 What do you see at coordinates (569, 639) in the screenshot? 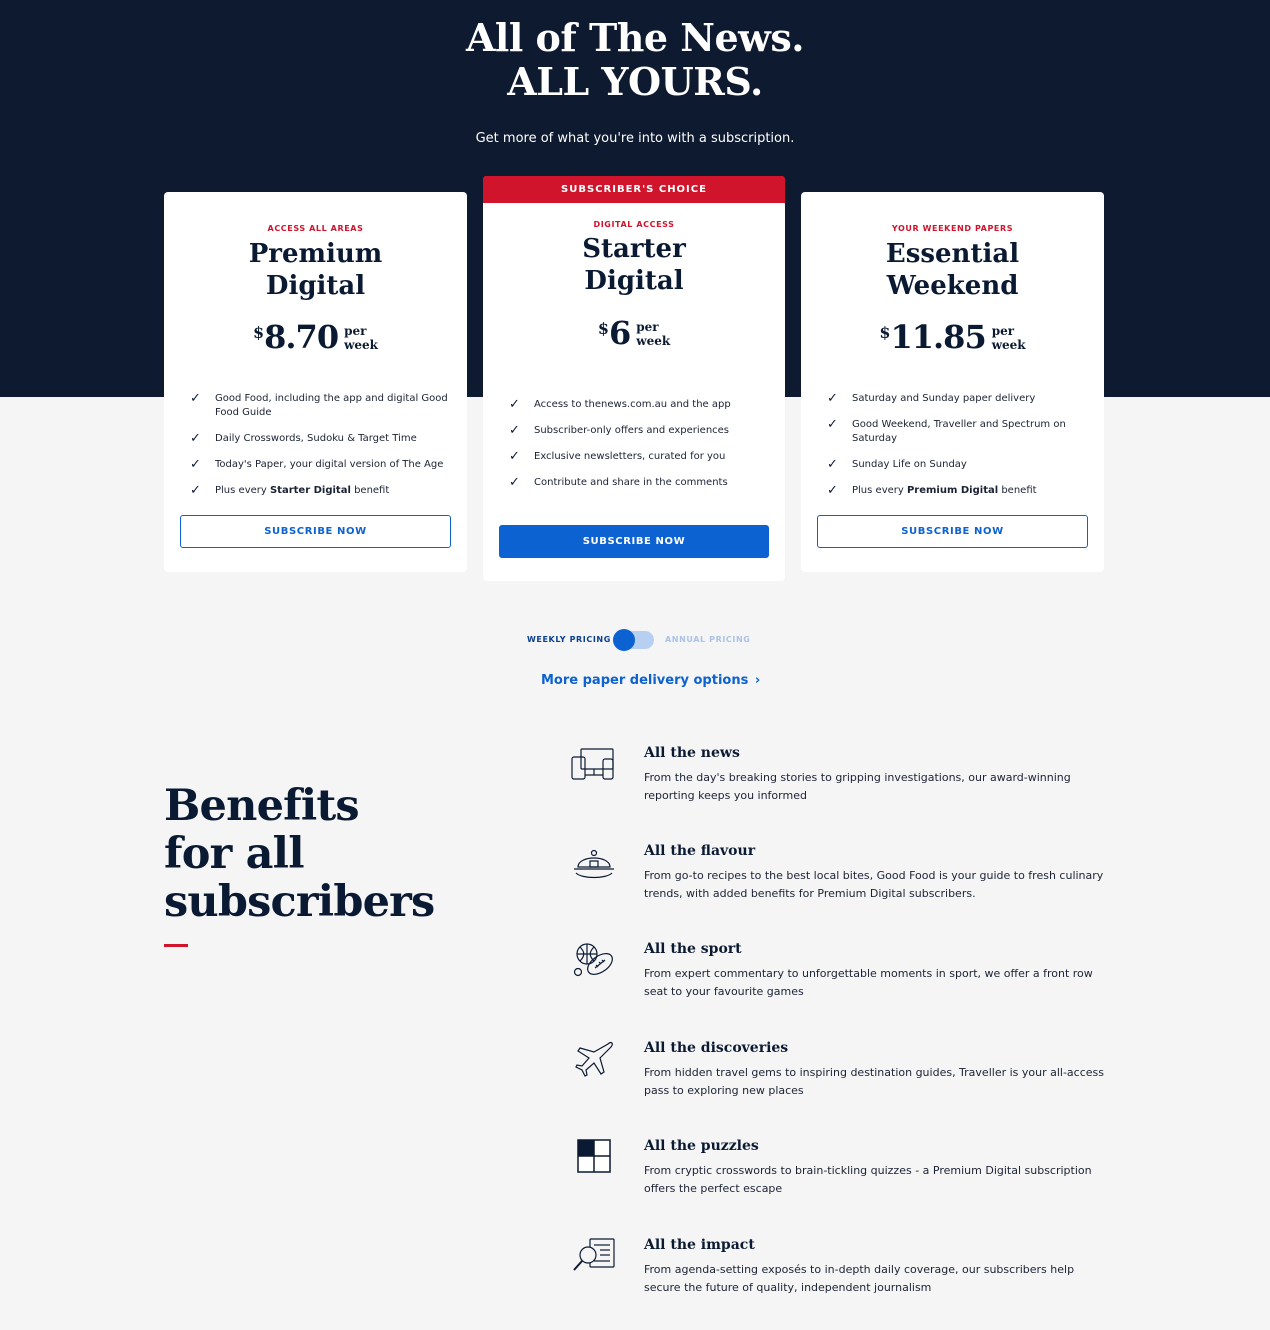
I see `weekly-pricing-label: WEEKLY PRICING` at bounding box center [569, 639].